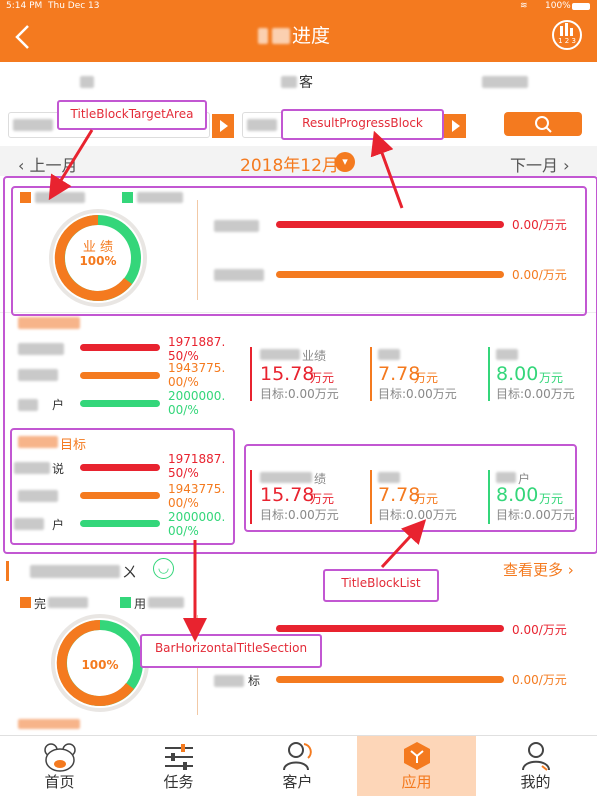 This screenshot has height=796, width=597. Describe the element at coordinates (140, 604) in the screenshot. I see `legend-label: 用` at that location.